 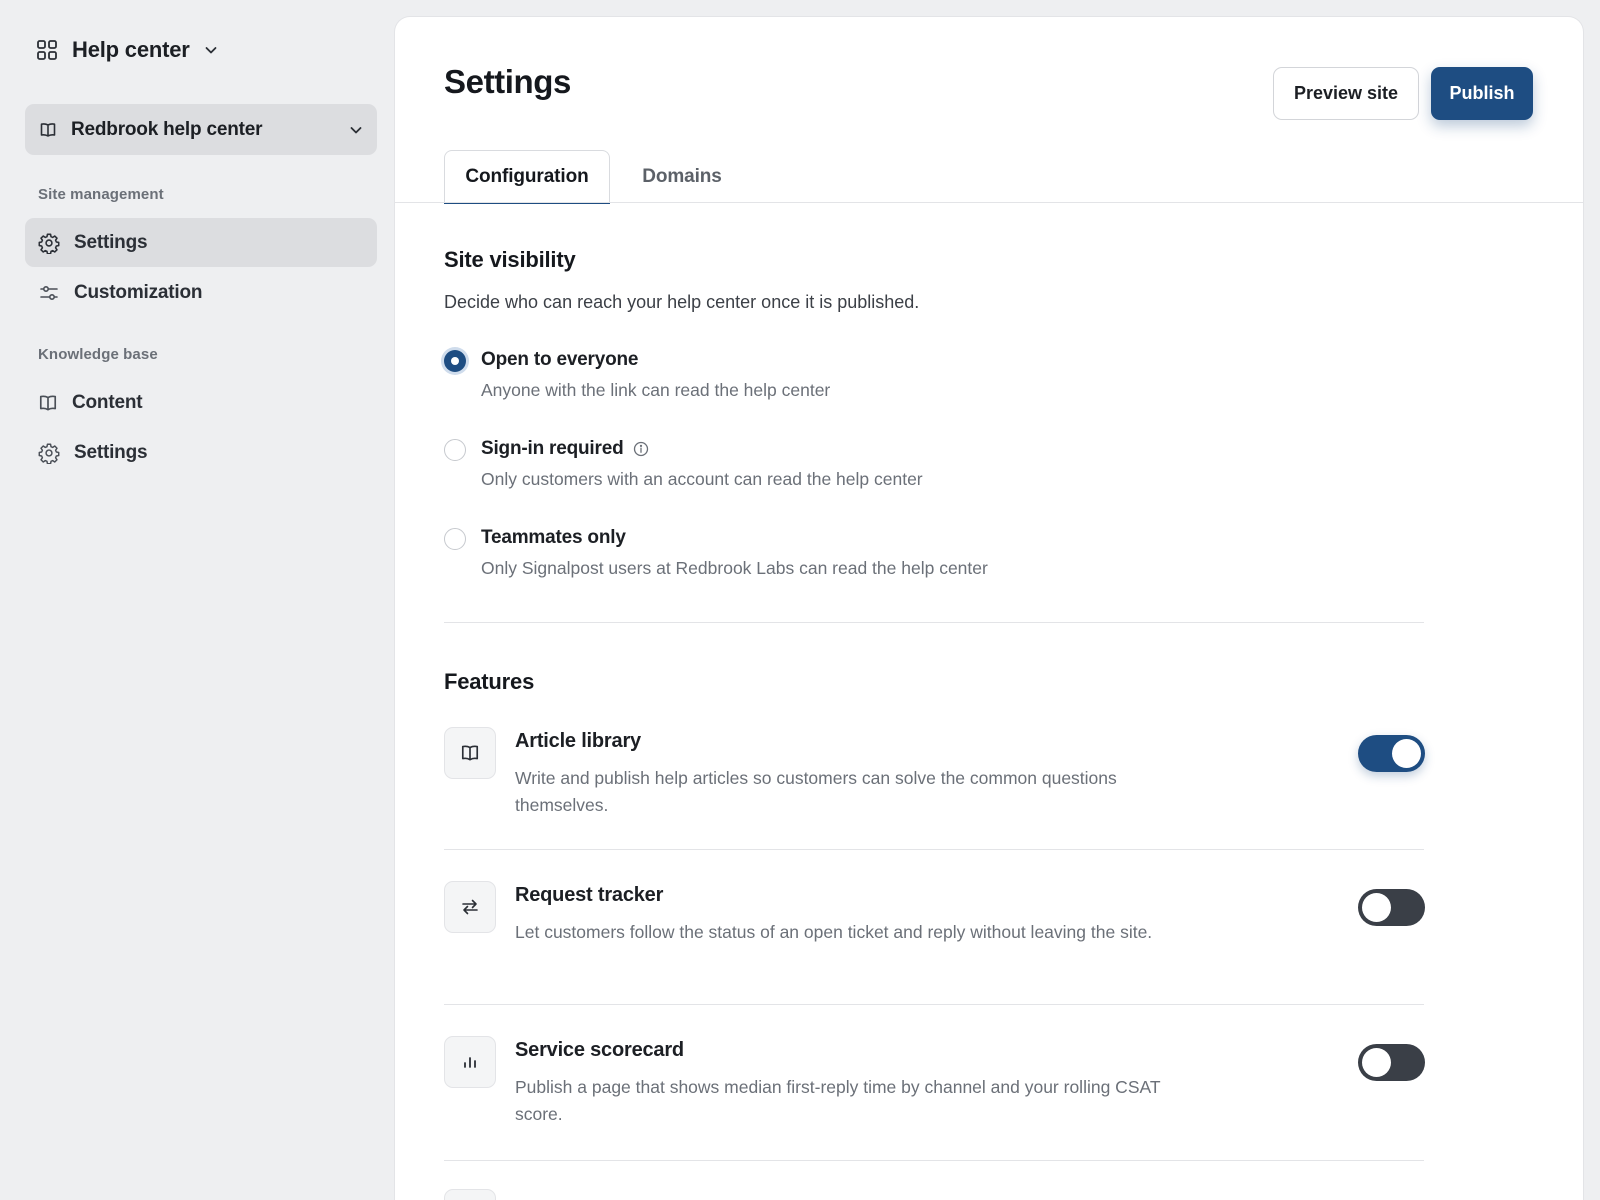 I want to click on radio-button-selected, so click(x=455, y=361).